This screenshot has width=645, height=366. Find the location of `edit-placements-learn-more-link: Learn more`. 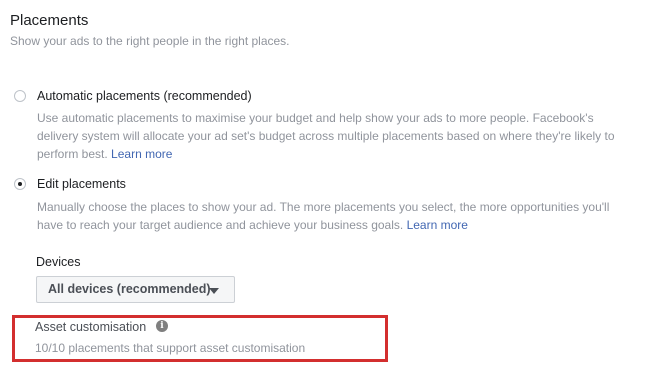

edit-placements-learn-more-link: Learn more is located at coordinates (437, 225).